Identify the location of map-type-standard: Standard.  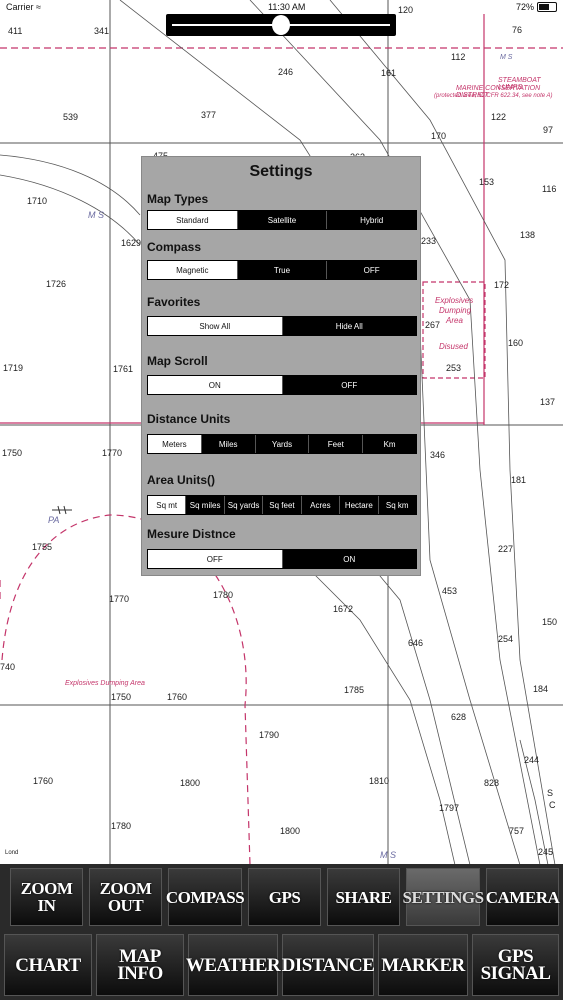
(192, 220).